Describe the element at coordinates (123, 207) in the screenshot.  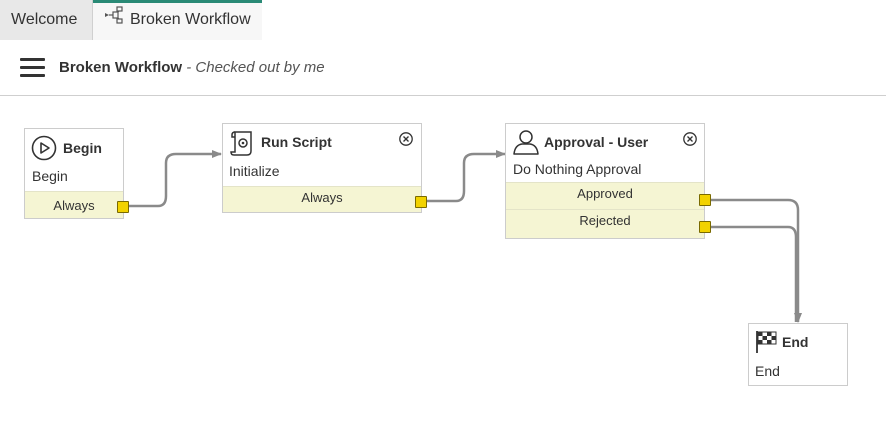
I see `begin-always-port` at that location.